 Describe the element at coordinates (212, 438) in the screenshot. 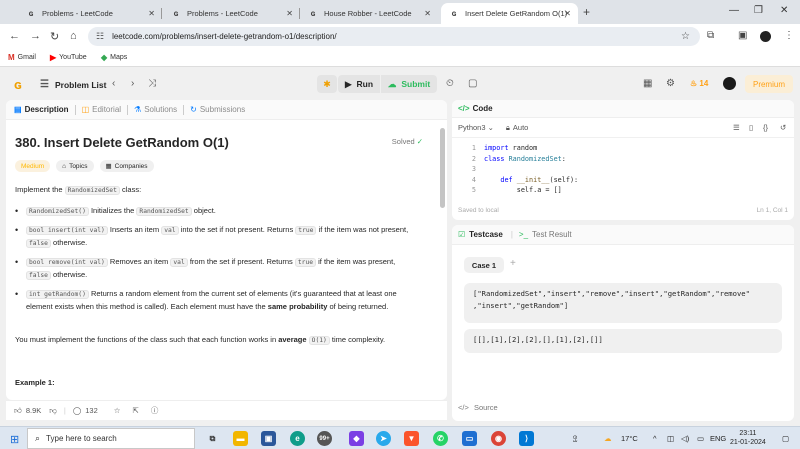

I see `task-view-icon: ⧉` at that location.